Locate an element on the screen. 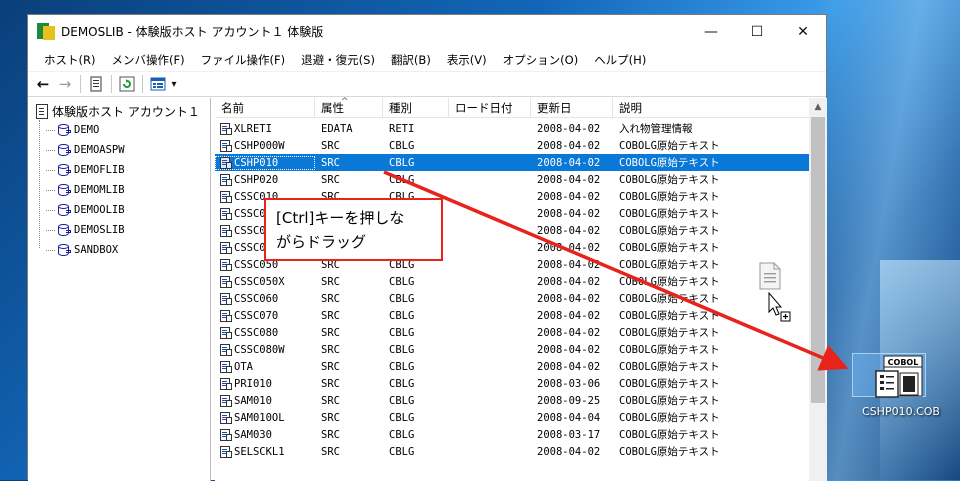 The image size is (960, 481). desktop-file-cshp010-cob: COBOL CSHP010.COB is located at coordinates (901, 388).